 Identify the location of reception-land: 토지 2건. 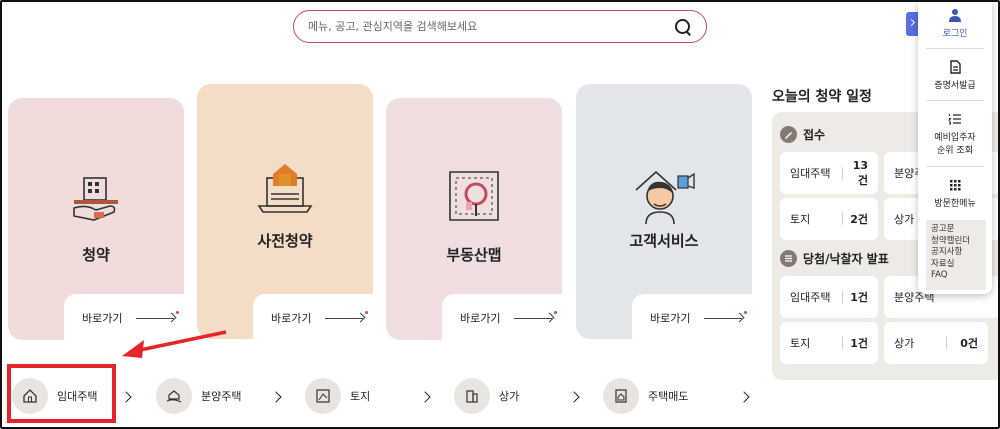
(829, 219).